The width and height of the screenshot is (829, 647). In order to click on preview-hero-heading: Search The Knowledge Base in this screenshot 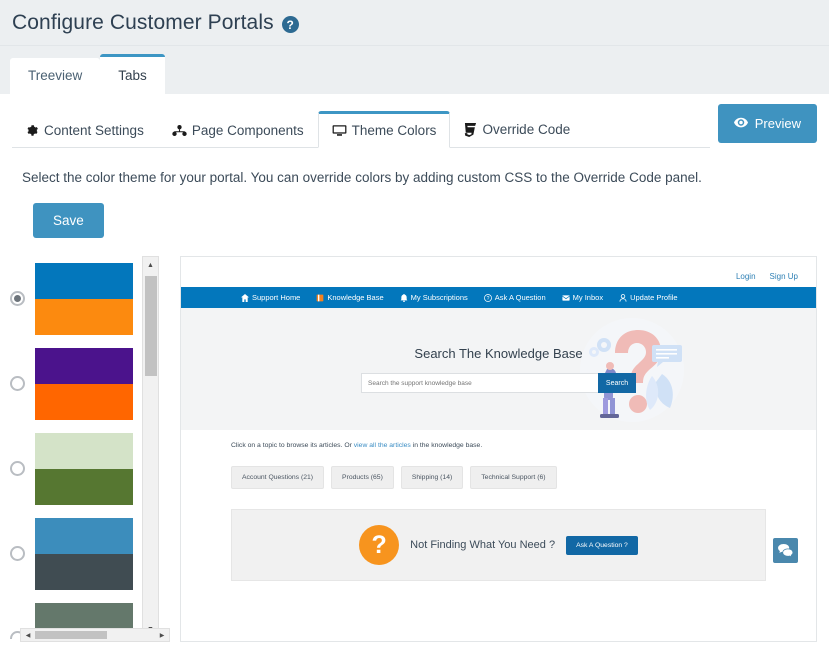, I will do `click(498, 353)`.